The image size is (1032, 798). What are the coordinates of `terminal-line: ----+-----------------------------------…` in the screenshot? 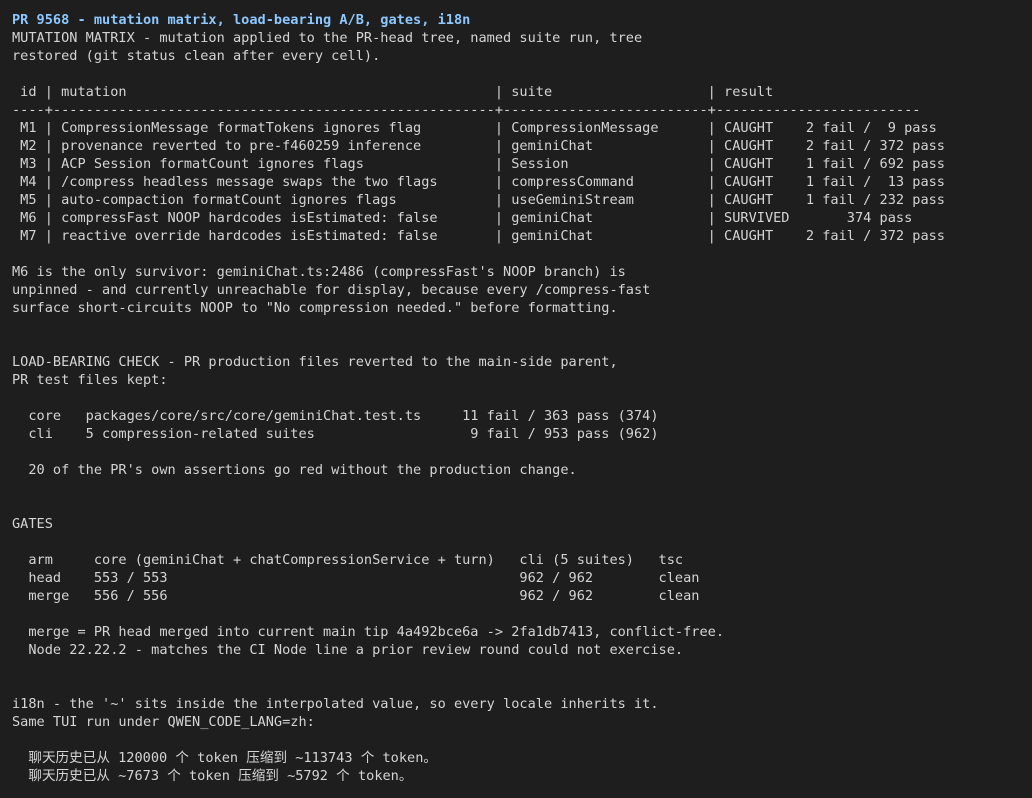 It's located at (466, 110).